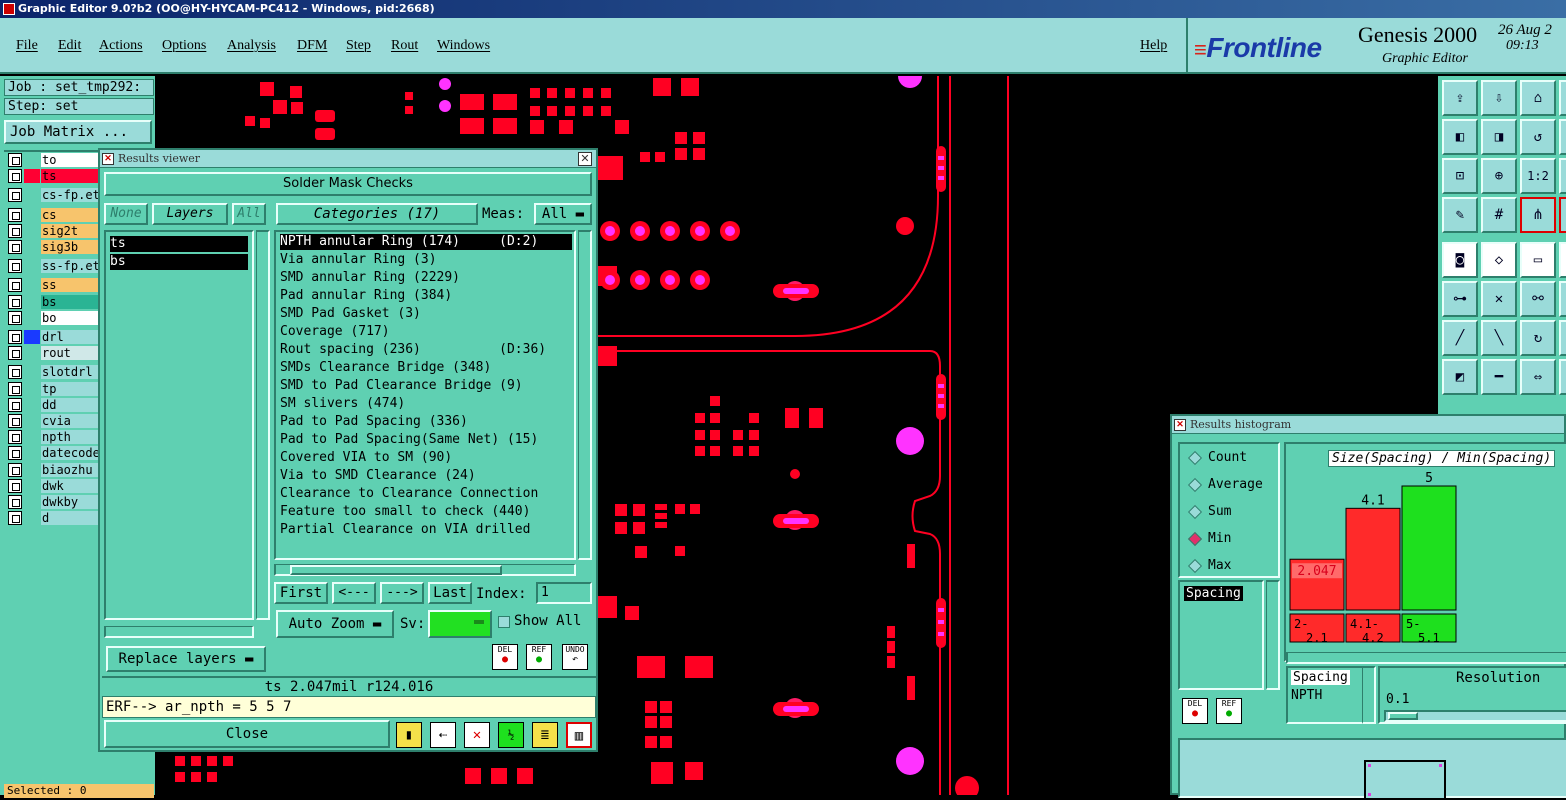 The width and height of the screenshot is (1566, 800). Describe the element at coordinates (1499, 215) in the screenshot. I see `grid-icon: #` at that location.